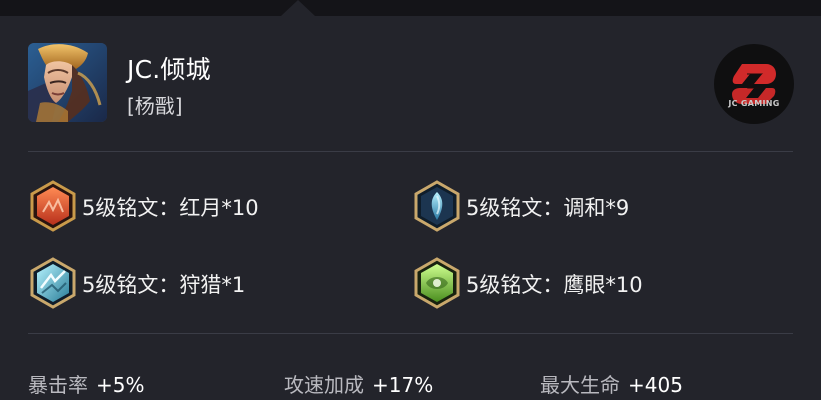 This screenshot has height=400, width=821. What do you see at coordinates (437, 283) in the screenshot?
I see `eagle-eye-rune-icon` at bounding box center [437, 283].